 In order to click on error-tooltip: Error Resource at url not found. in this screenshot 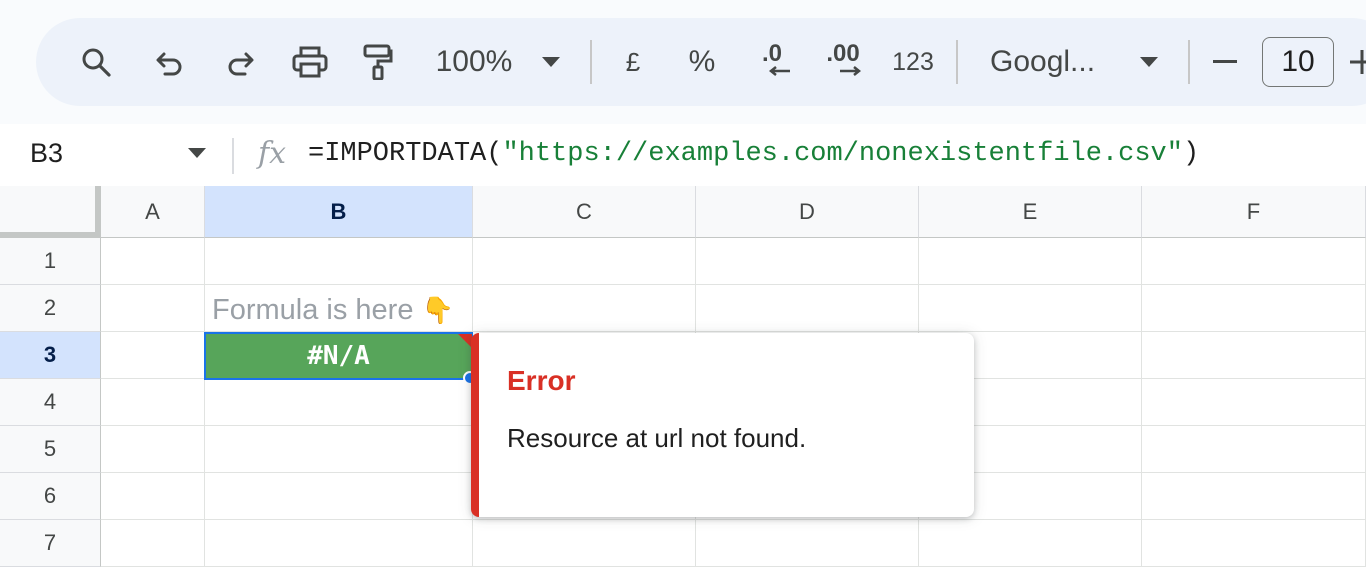, I will do `click(722, 425)`.